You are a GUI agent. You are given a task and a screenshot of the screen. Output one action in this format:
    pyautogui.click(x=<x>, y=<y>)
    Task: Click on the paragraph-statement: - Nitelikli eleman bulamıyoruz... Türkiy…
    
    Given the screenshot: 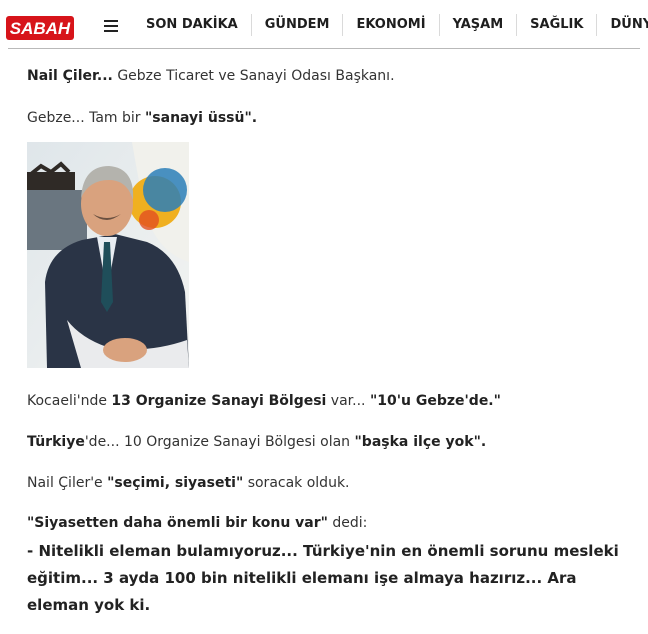 What is the action you would take?
    pyautogui.click(x=323, y=578)
    